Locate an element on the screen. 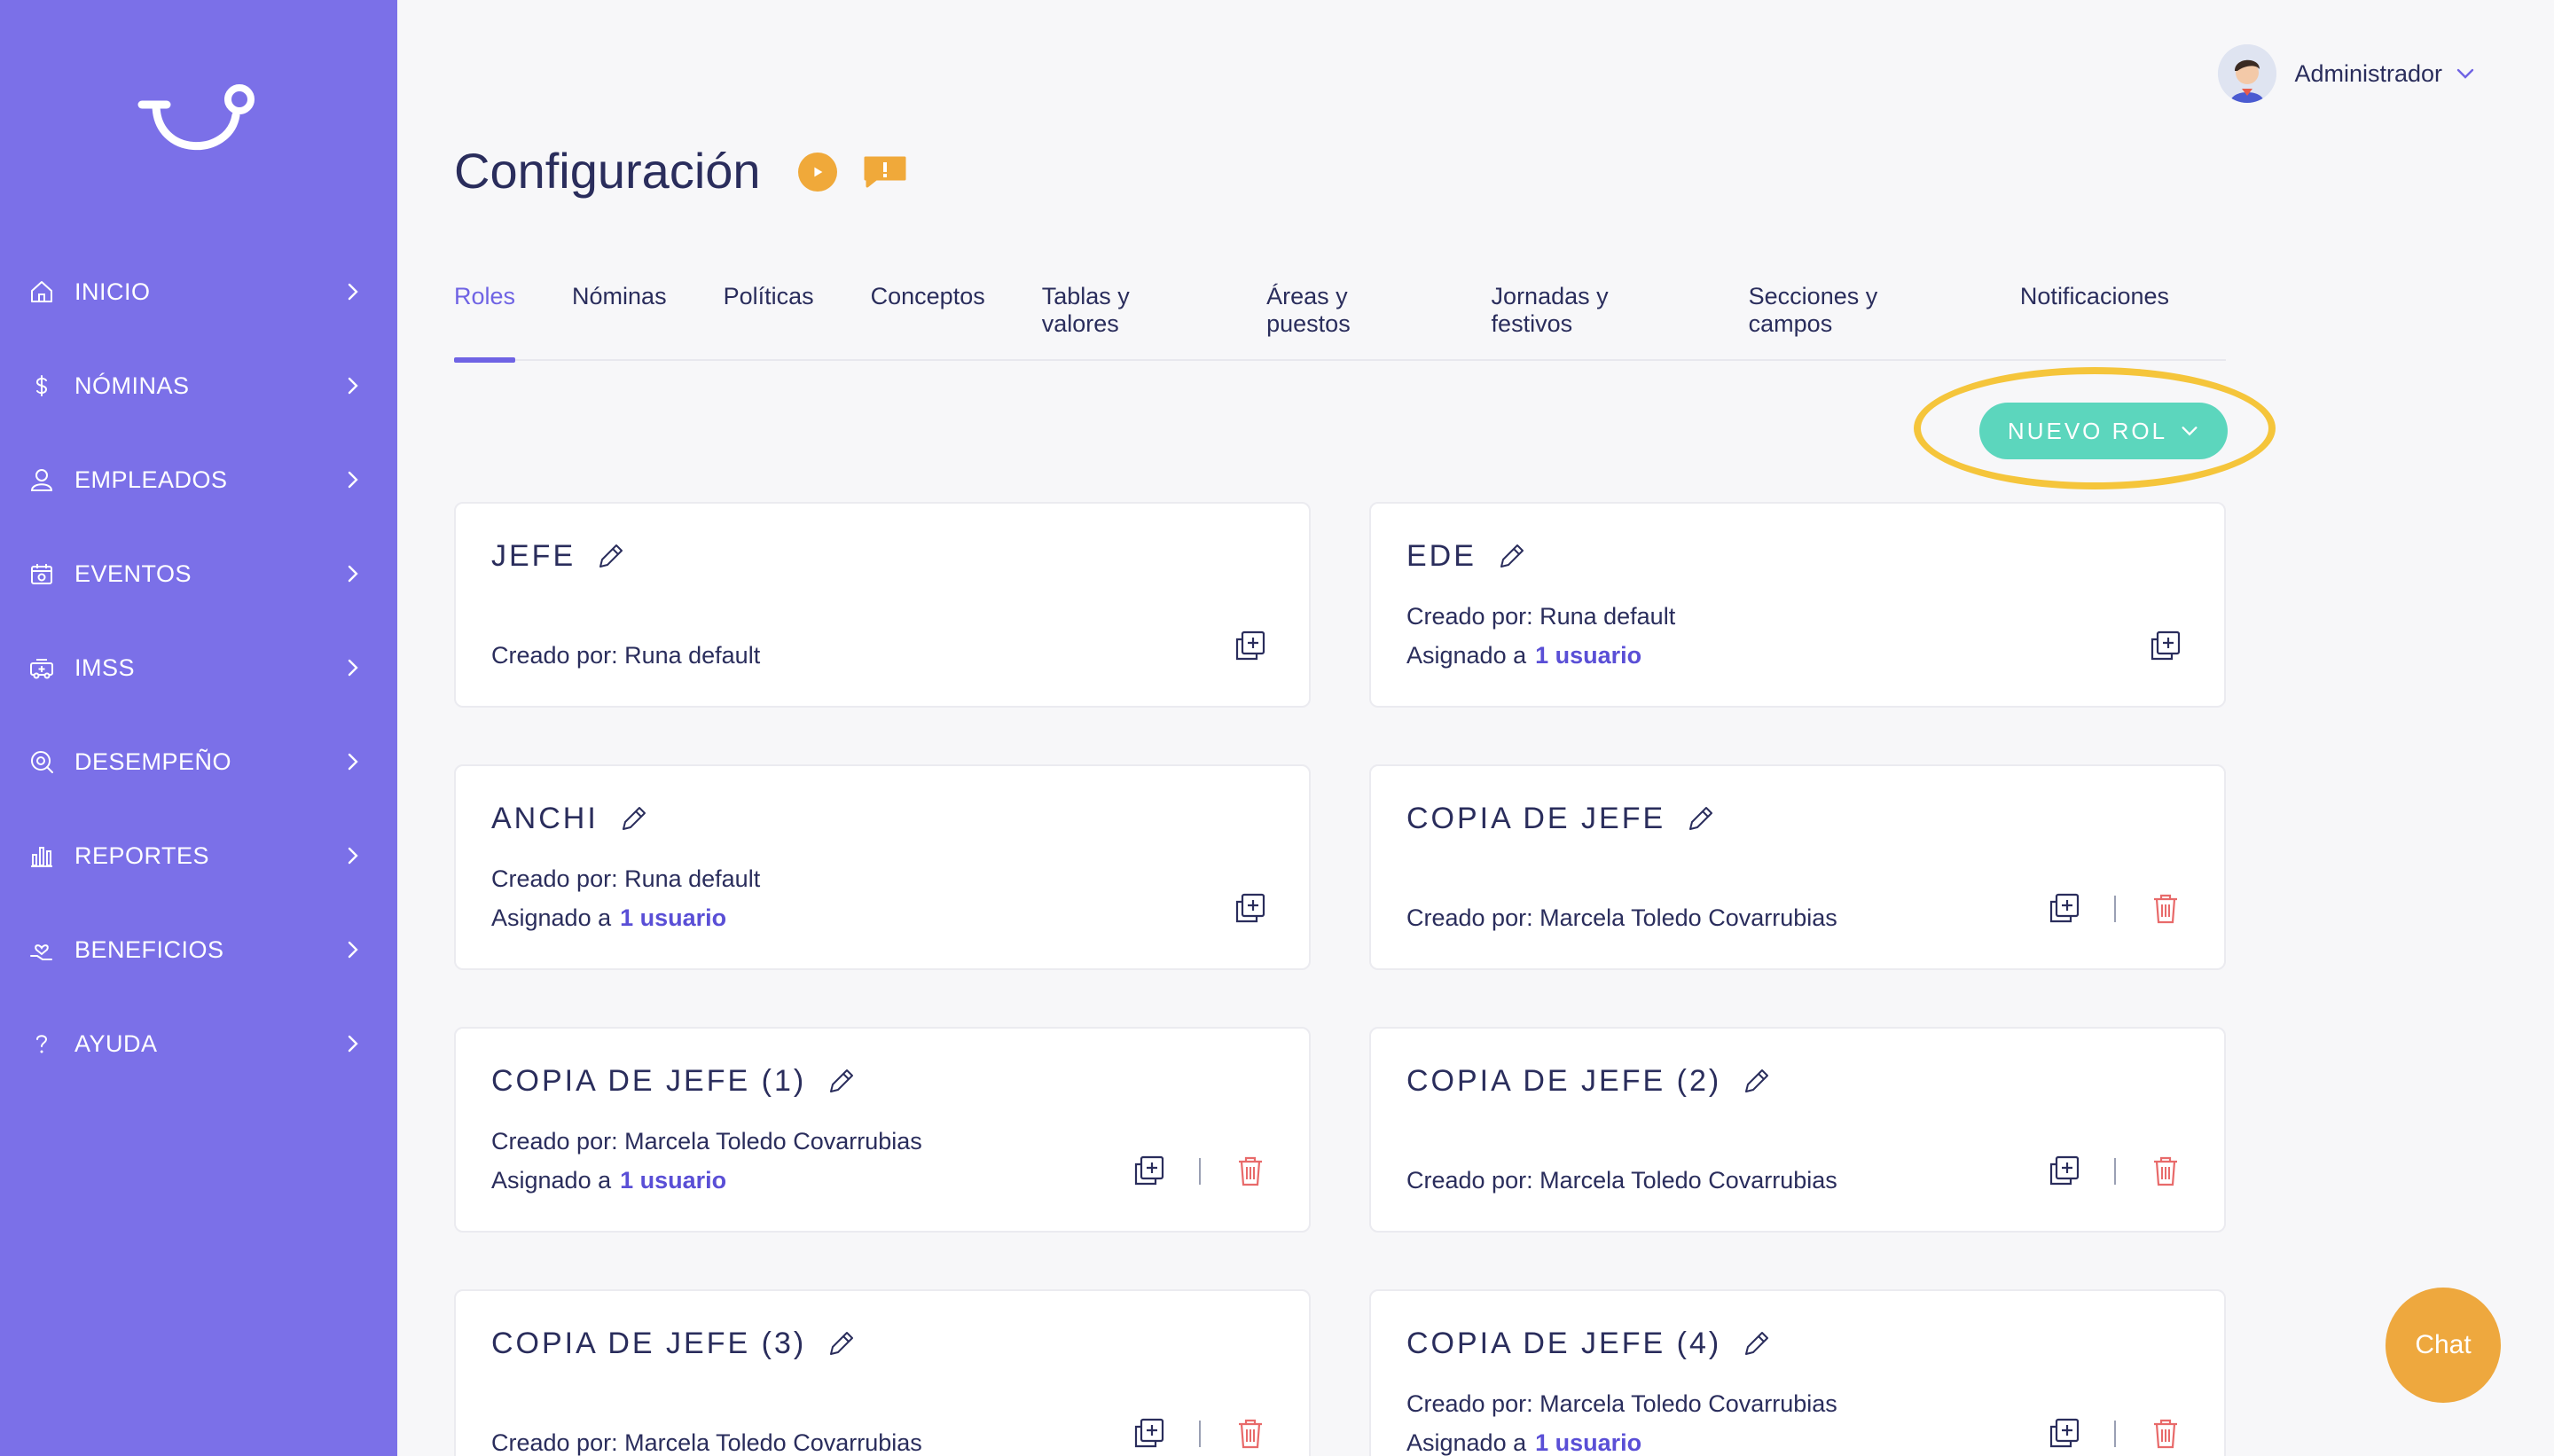 Image resolution: width=2554 pixels, height=1456 pixels. page-title: Configuración is located at coordinates (607, 171).